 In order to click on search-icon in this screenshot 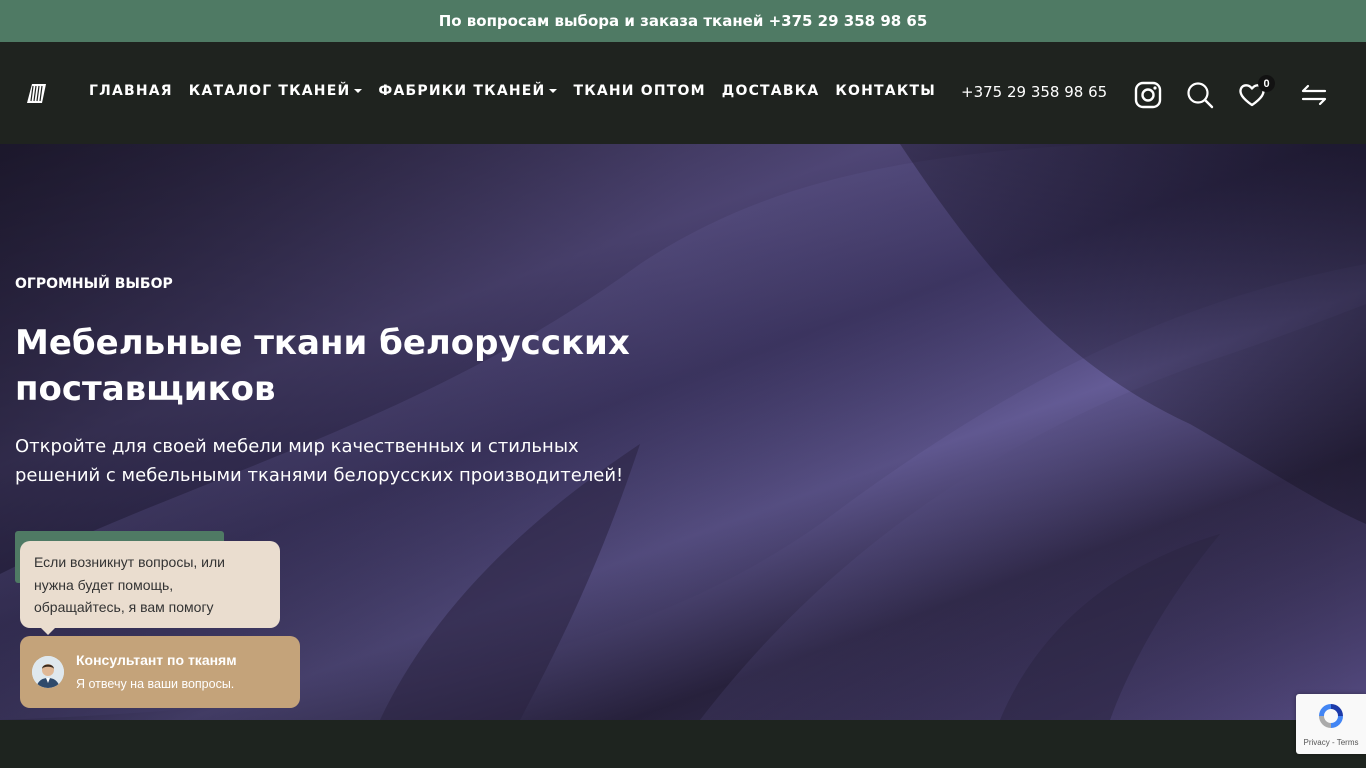, I will do `click(1200, 95)`.